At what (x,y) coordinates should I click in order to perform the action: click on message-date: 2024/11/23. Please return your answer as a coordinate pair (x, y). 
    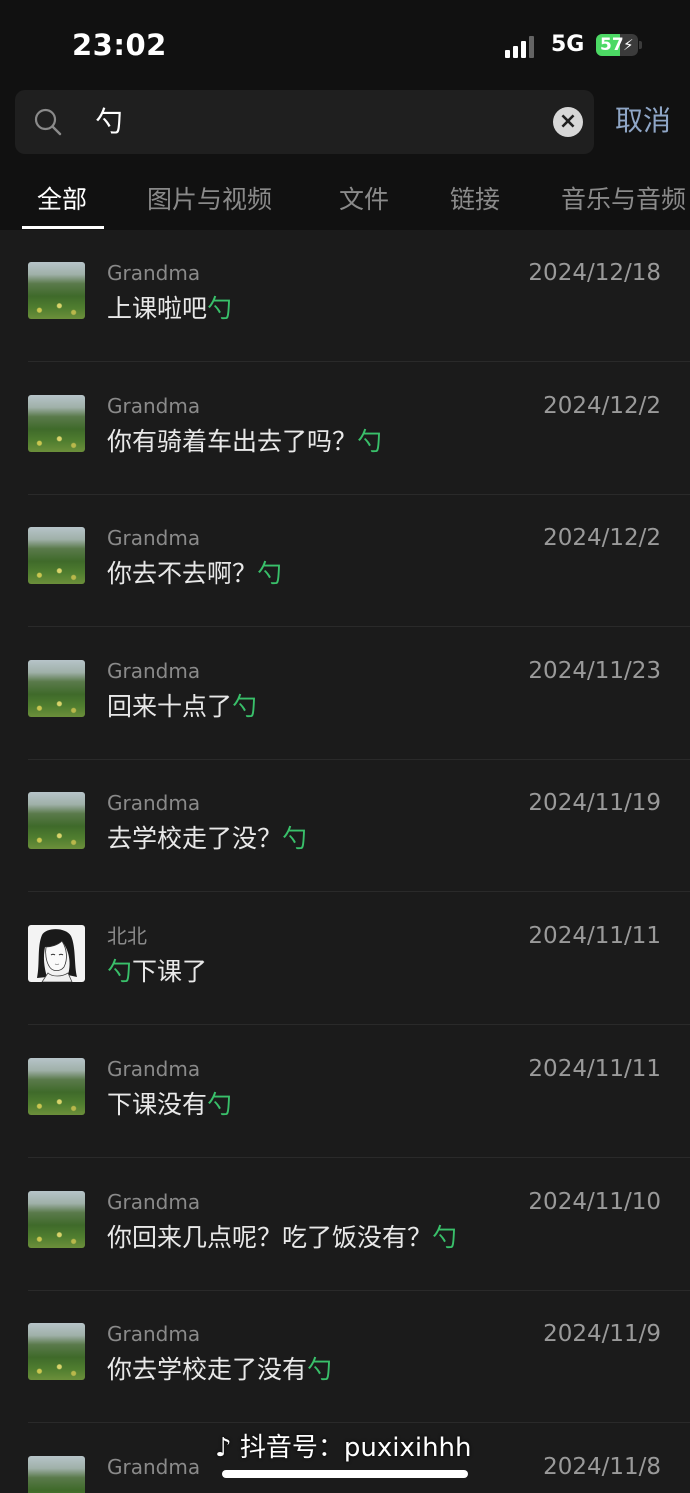
    Looking at the image, I should click on (594, 671).